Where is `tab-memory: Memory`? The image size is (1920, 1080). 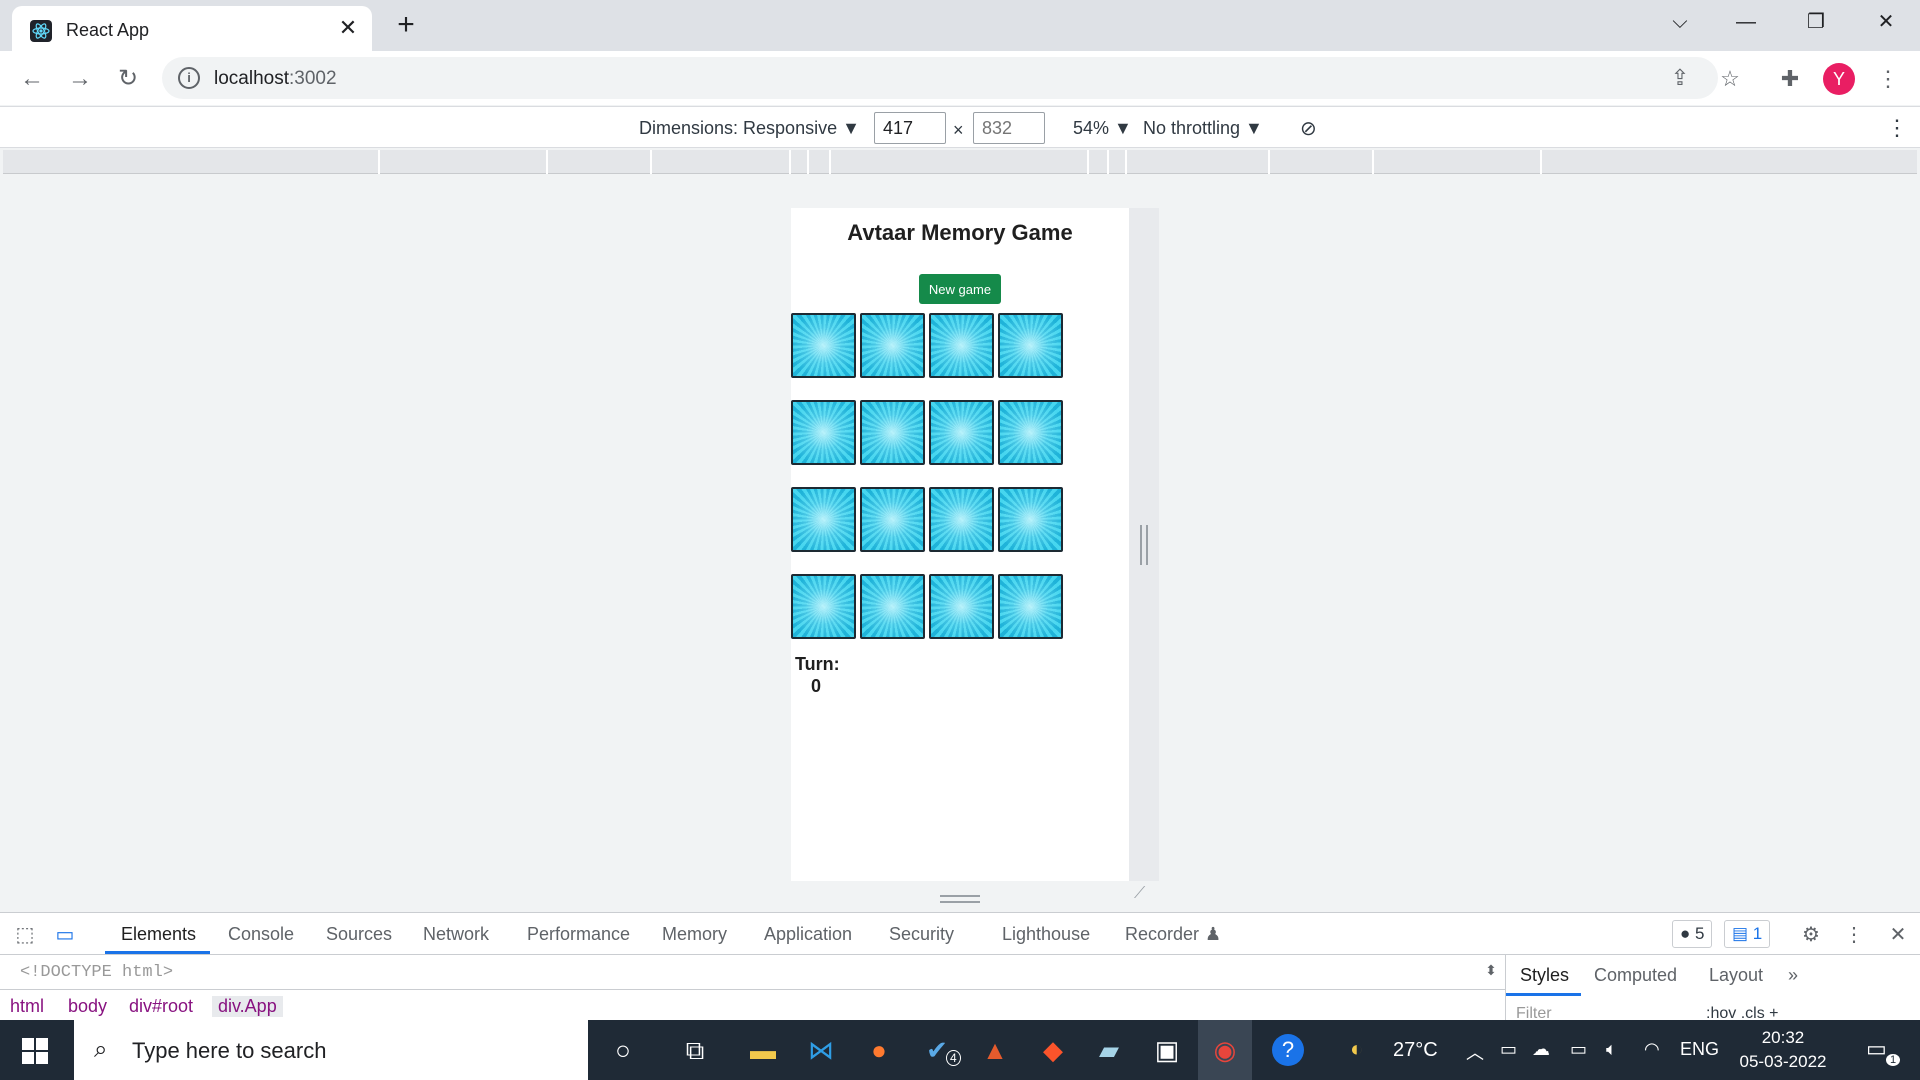 tab-memory: Memory is located at coordinates (694, 934).